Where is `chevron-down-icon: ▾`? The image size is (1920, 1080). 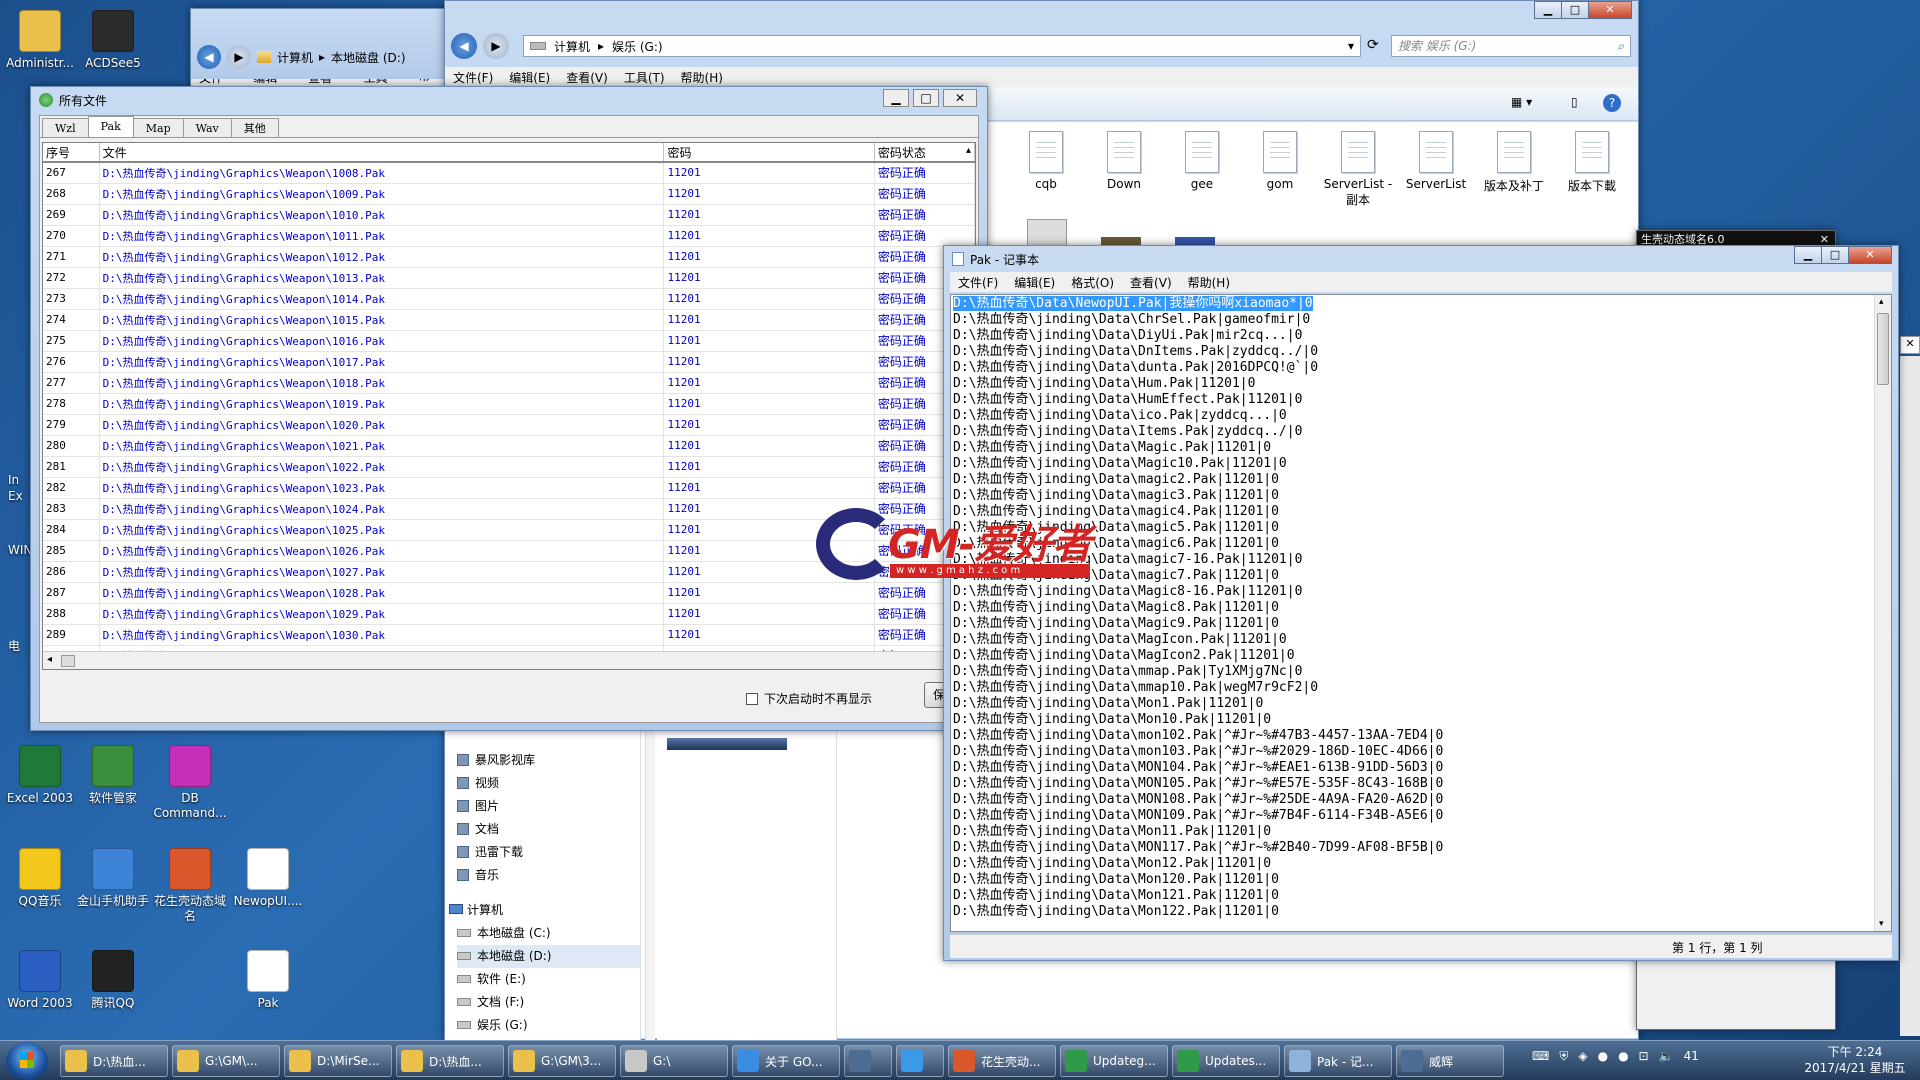 chevron-down-icon: ▾ is located at coordinates (1351, 46).